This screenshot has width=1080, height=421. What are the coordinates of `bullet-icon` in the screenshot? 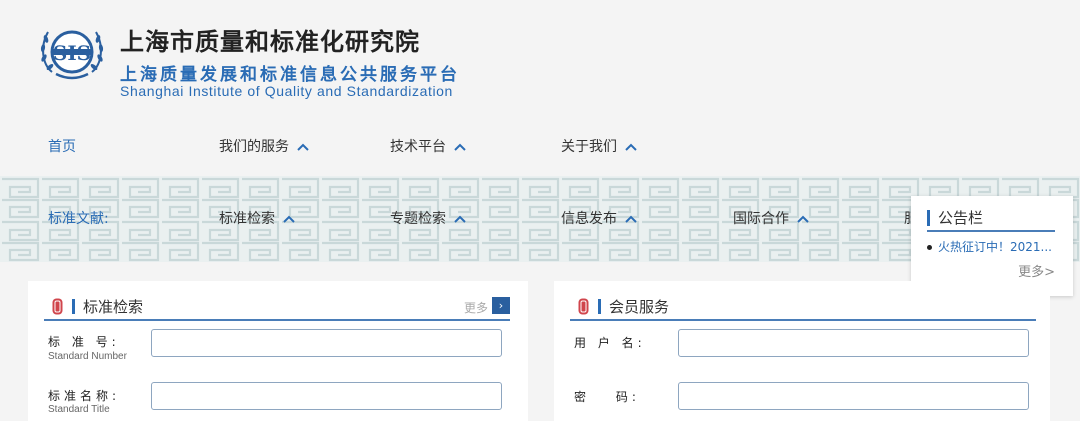 It's located at (929, 247).